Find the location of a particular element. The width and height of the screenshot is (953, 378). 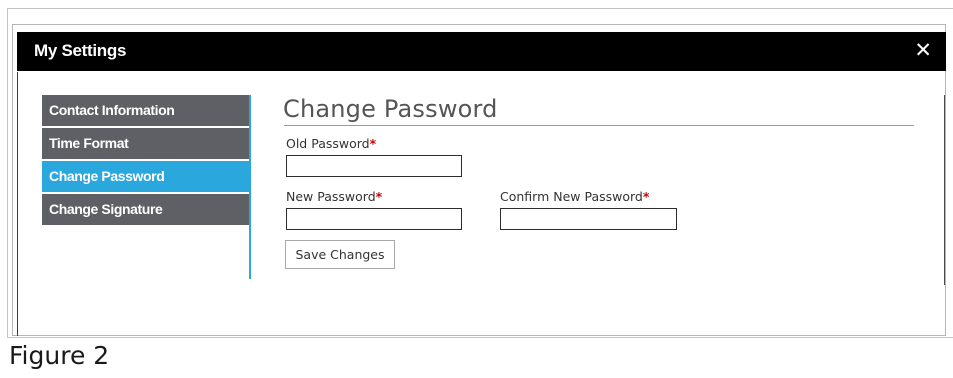

confirm-password-label-text: Confirm New Password is located at coordinates (571, 196).